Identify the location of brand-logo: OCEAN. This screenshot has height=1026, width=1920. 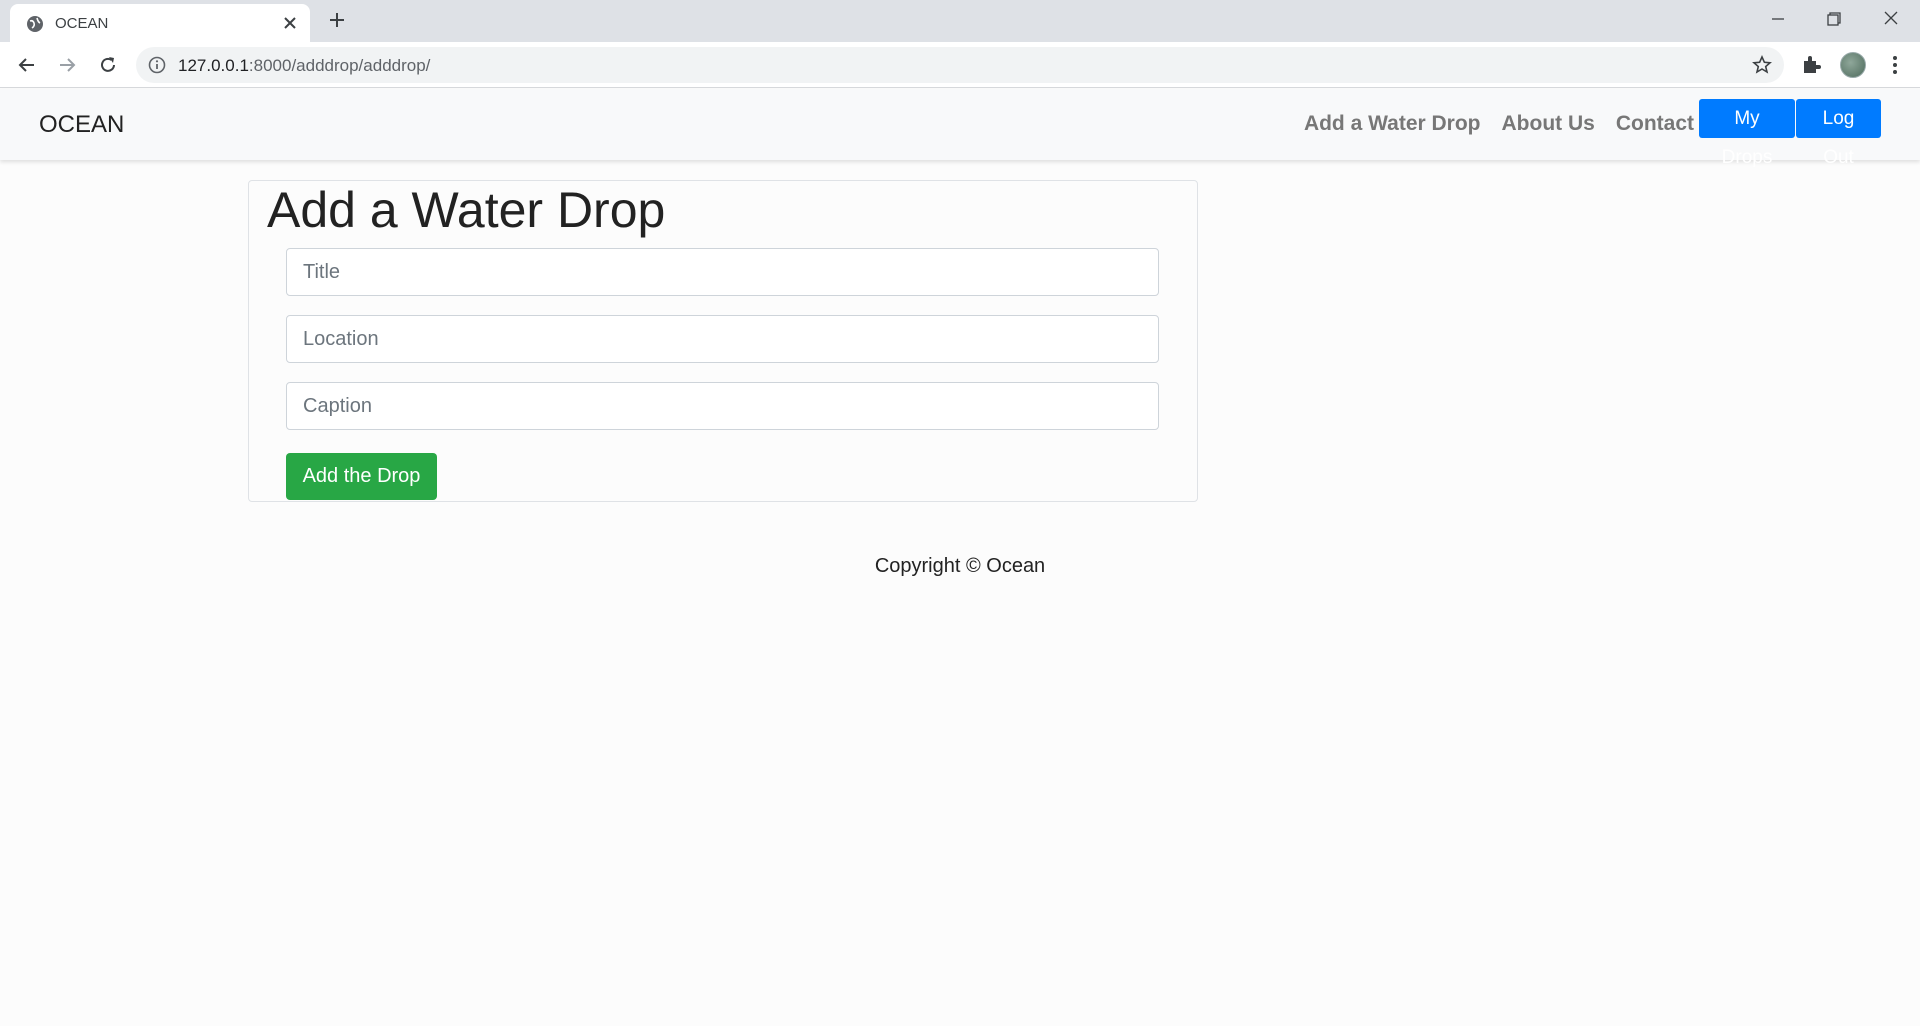
(81, 125).